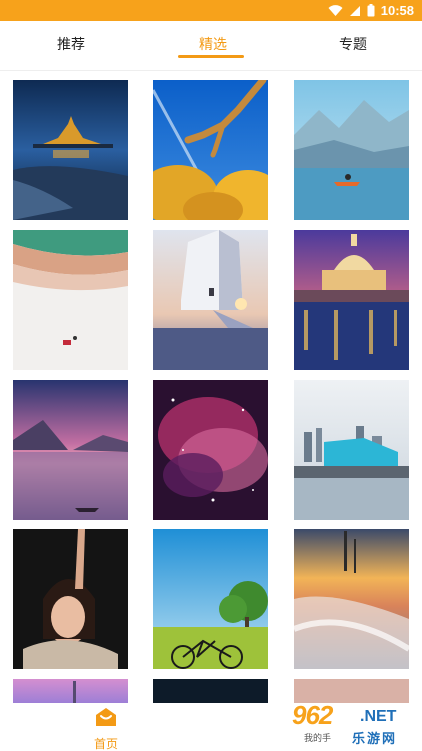  Describe the element at coordinates (353, 44) in the screenshot. I see `tab-topics: 专题` at that location.